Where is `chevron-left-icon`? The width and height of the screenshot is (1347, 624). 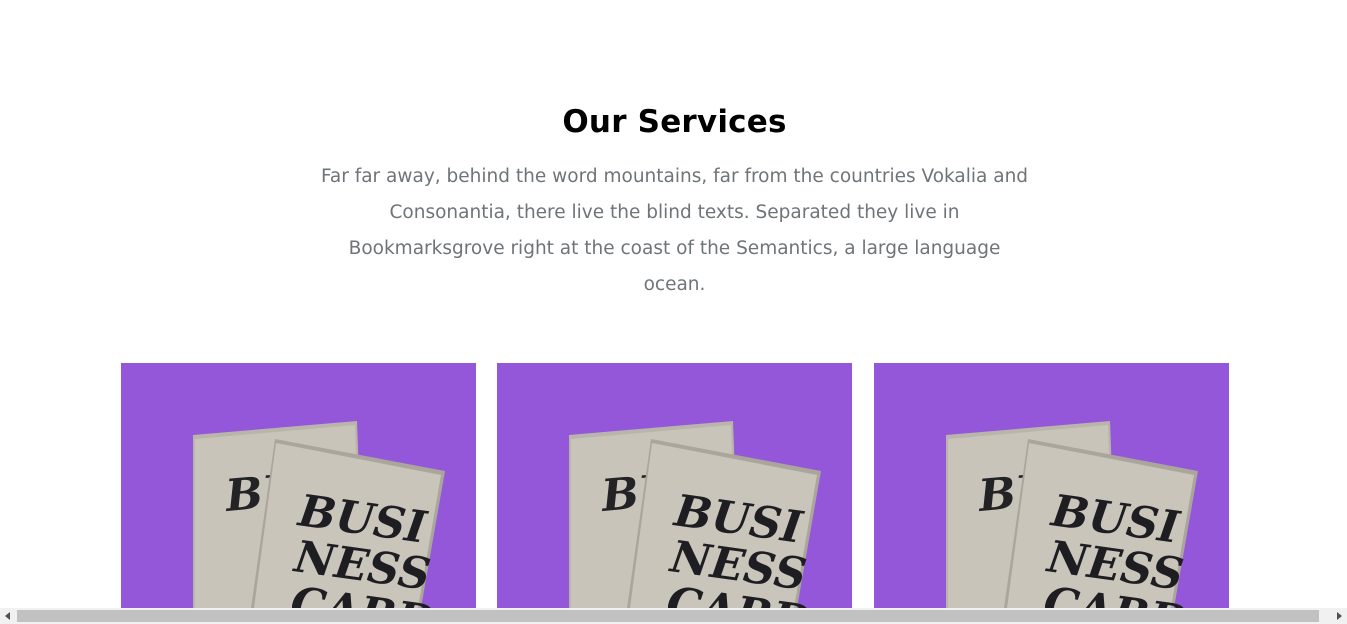 chevron-left-icon is located at coordinates (8, 616).